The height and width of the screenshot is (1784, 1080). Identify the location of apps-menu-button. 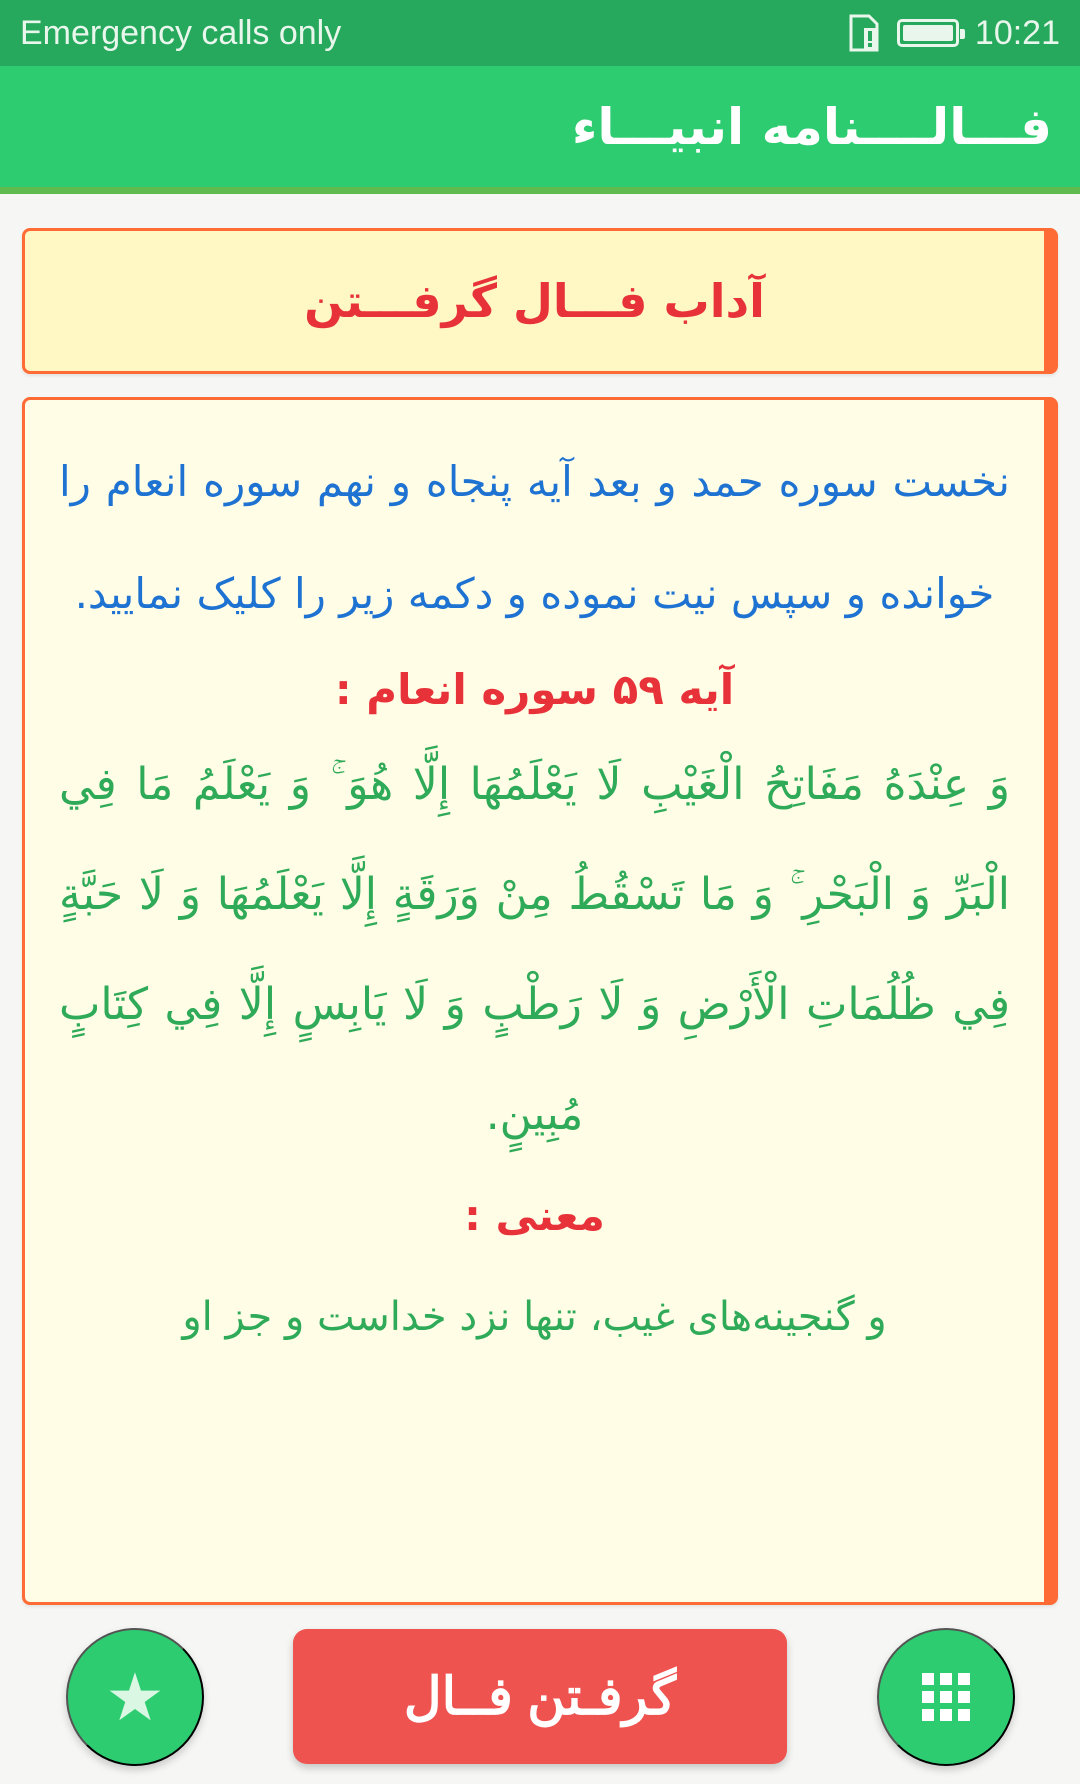
(946, 1697).